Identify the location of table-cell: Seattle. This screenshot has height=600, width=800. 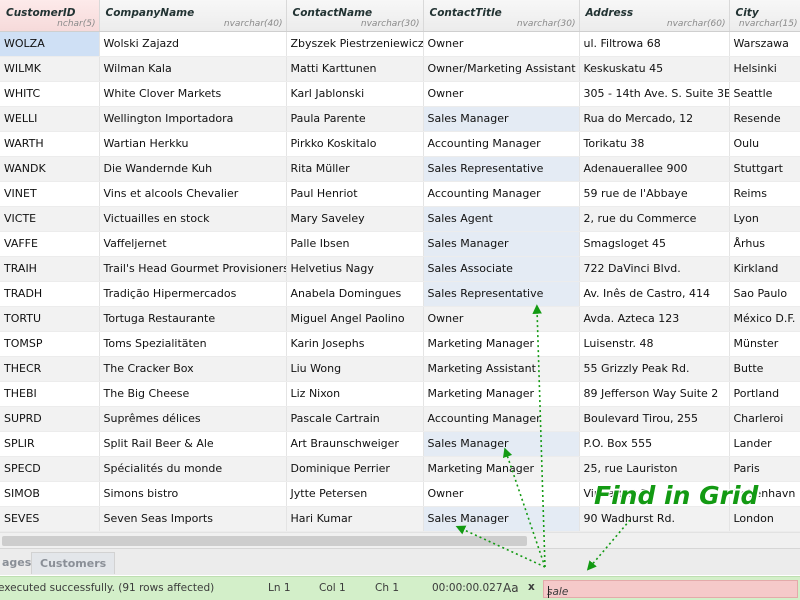
(764, 94).